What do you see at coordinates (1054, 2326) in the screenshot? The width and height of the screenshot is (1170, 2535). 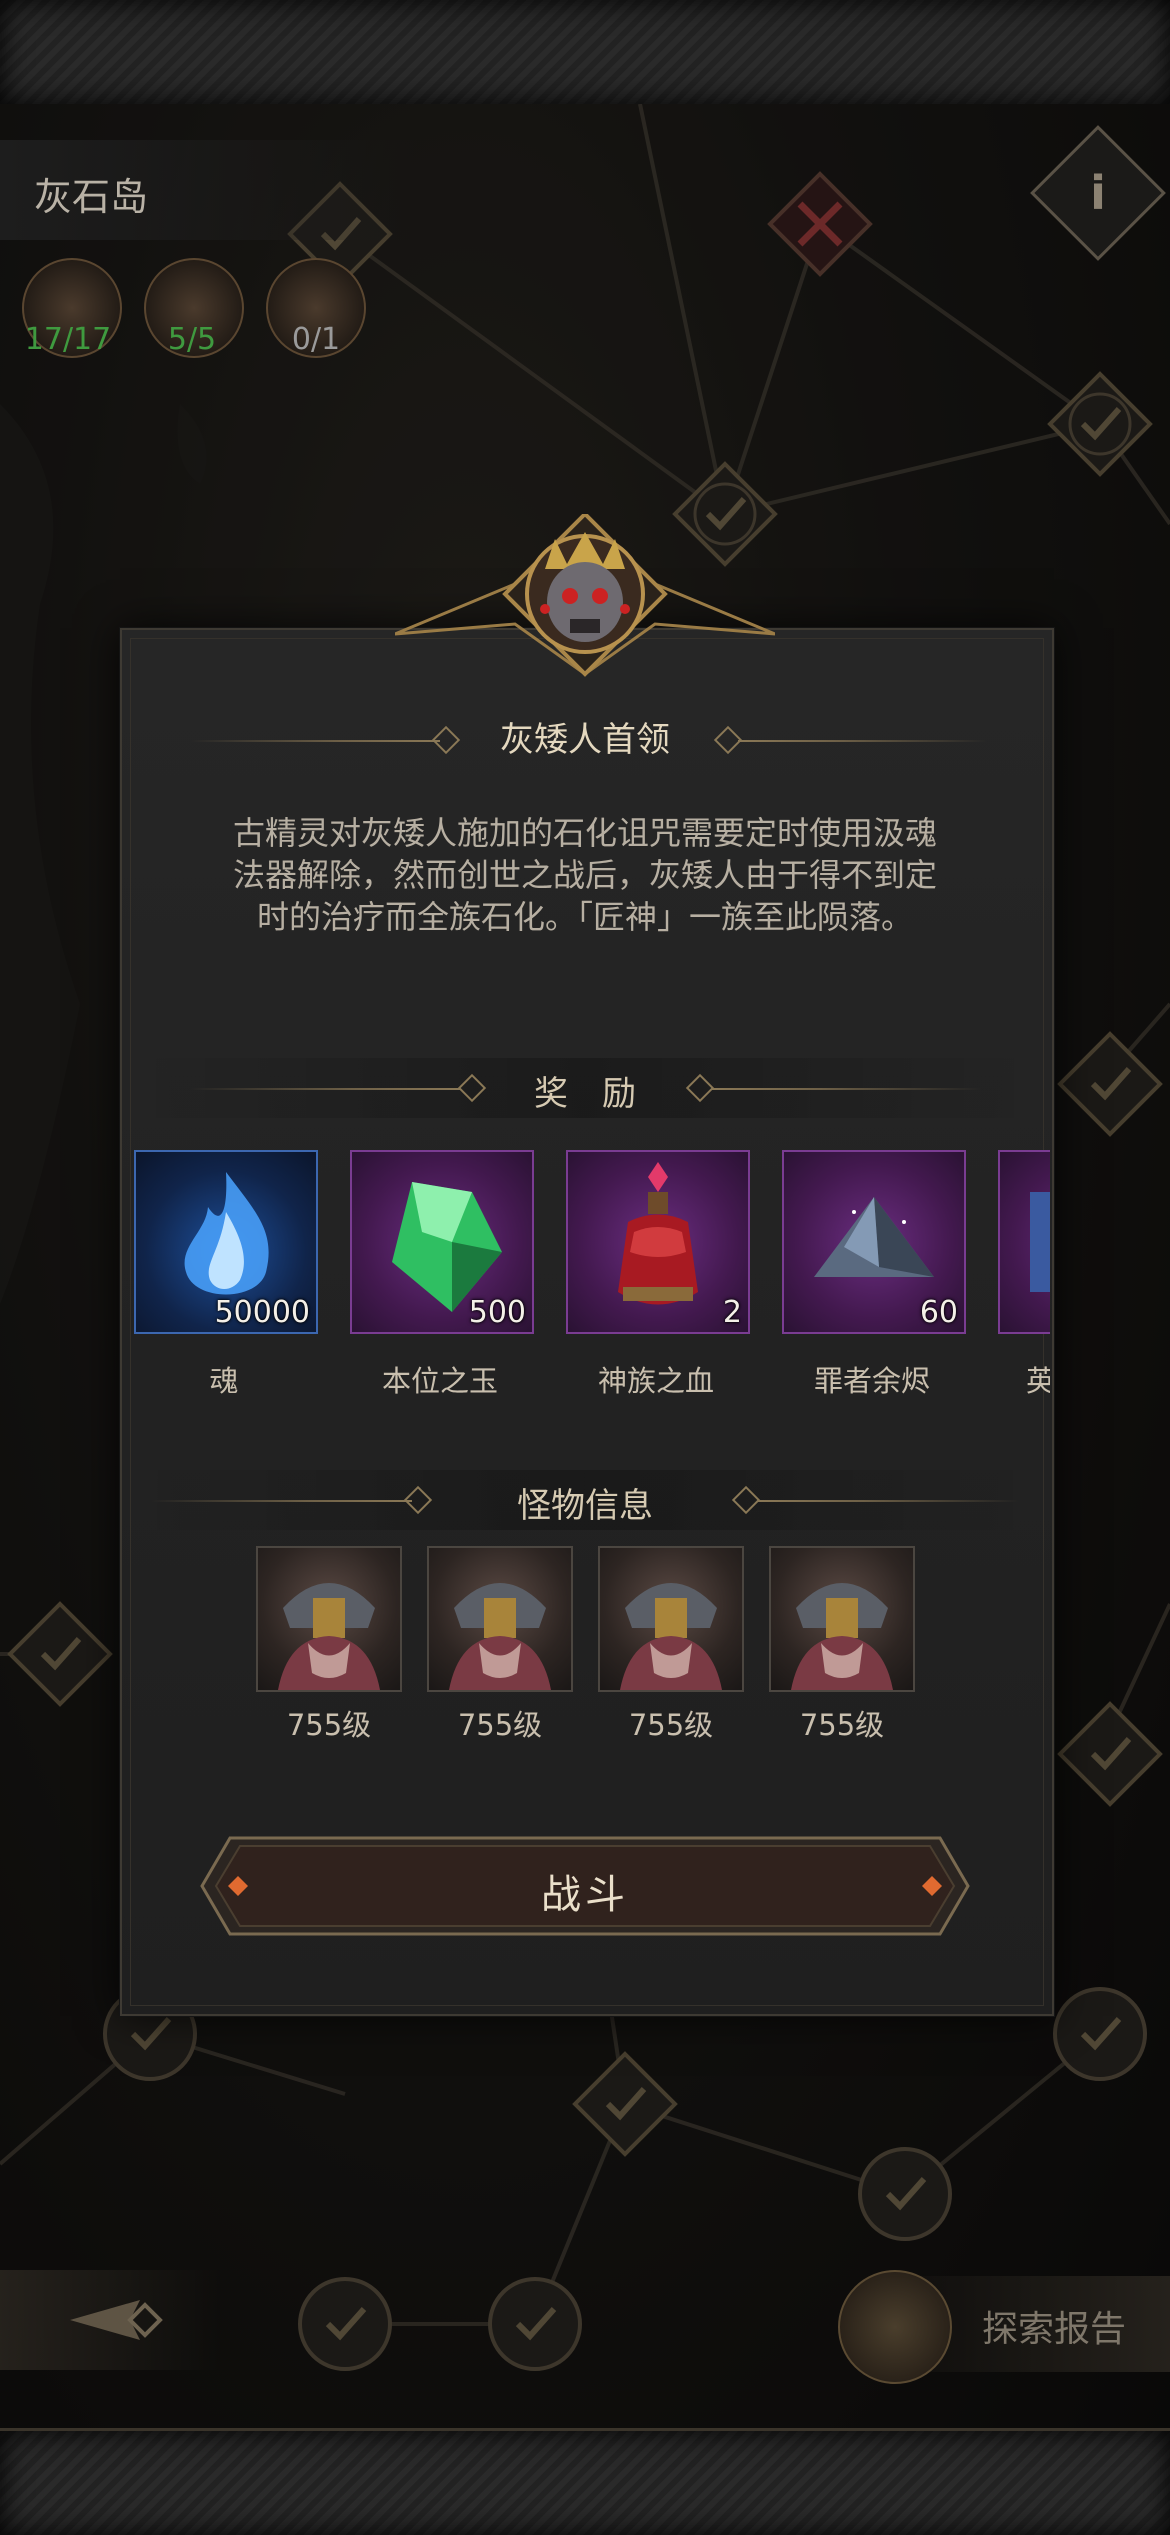 I see `exploration-report-button: 探索报告` at bounding box center [1054, 2326].